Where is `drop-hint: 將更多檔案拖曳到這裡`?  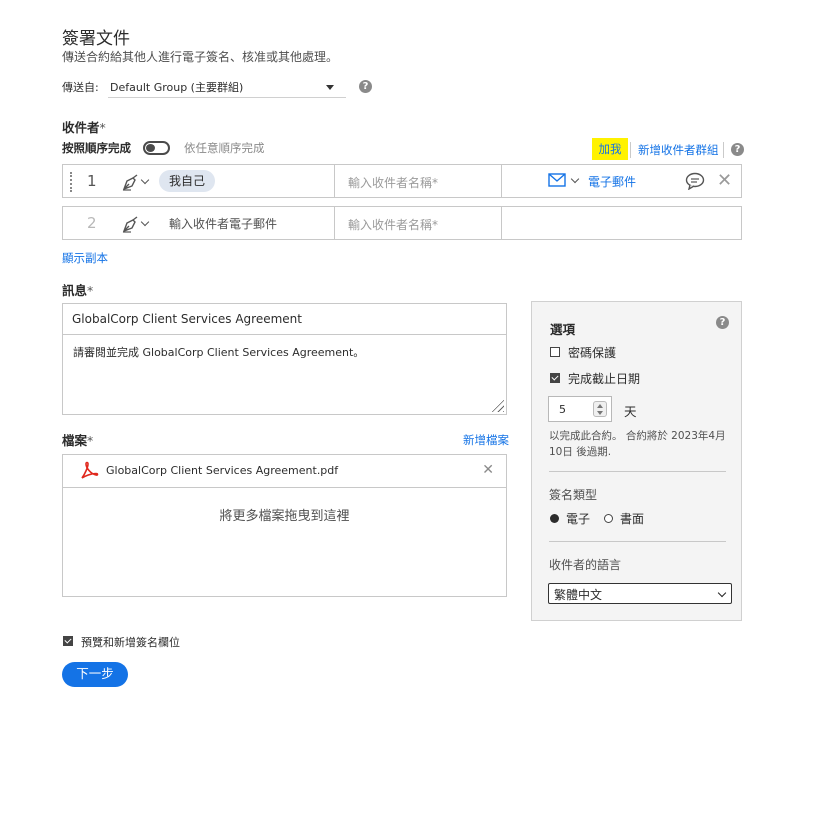 drop-hint: 將更多檔案拖曳到這裡 is located at coordinates (284, 516).